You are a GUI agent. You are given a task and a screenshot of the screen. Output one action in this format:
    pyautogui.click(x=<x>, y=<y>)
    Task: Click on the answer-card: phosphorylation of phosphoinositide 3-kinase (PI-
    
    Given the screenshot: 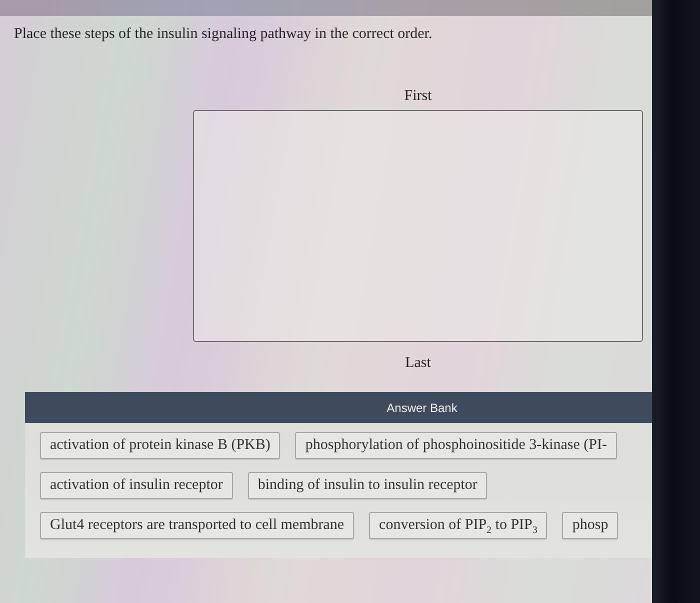 What is the action you would take?
    pyautogui.click(x=456, y=445)
    